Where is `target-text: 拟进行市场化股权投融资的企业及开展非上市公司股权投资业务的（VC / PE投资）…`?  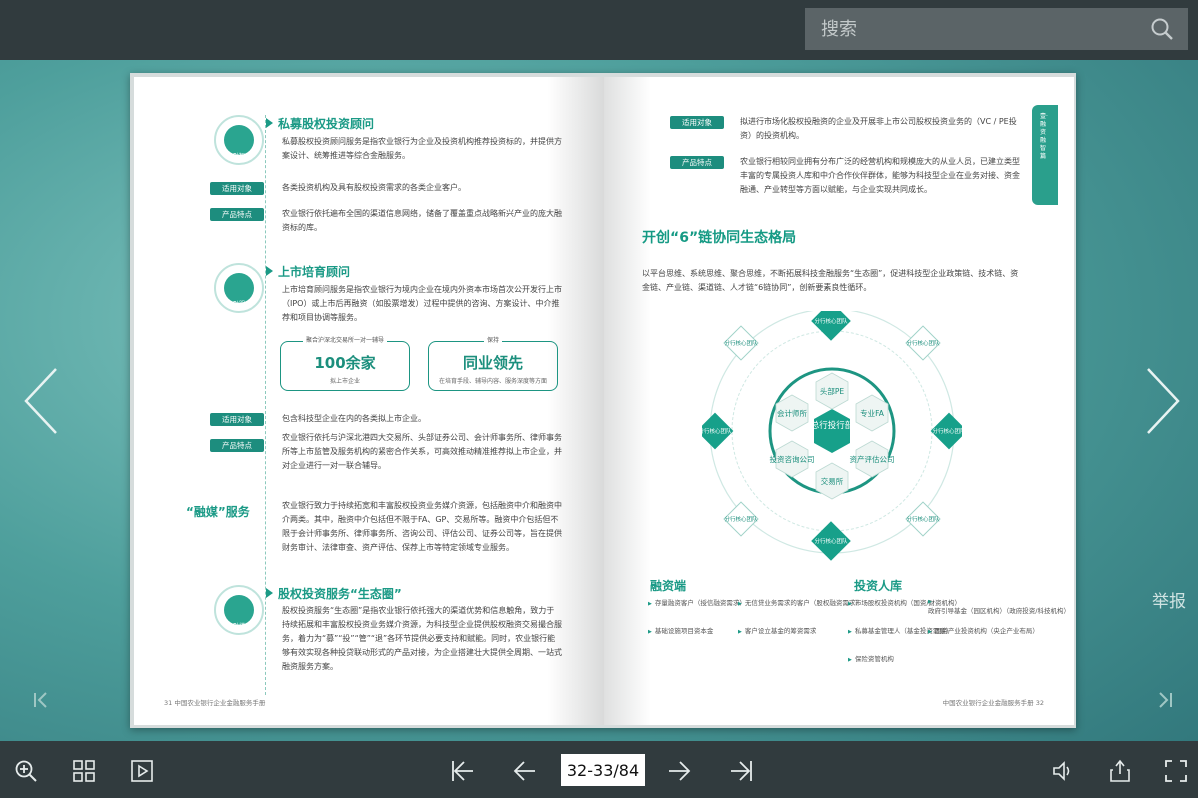
target-text: 拟进行市场化股权投融资的企业及开展非上市公司股权投资业务的（VC / PE投资）… is located at coordinates (878, 128).